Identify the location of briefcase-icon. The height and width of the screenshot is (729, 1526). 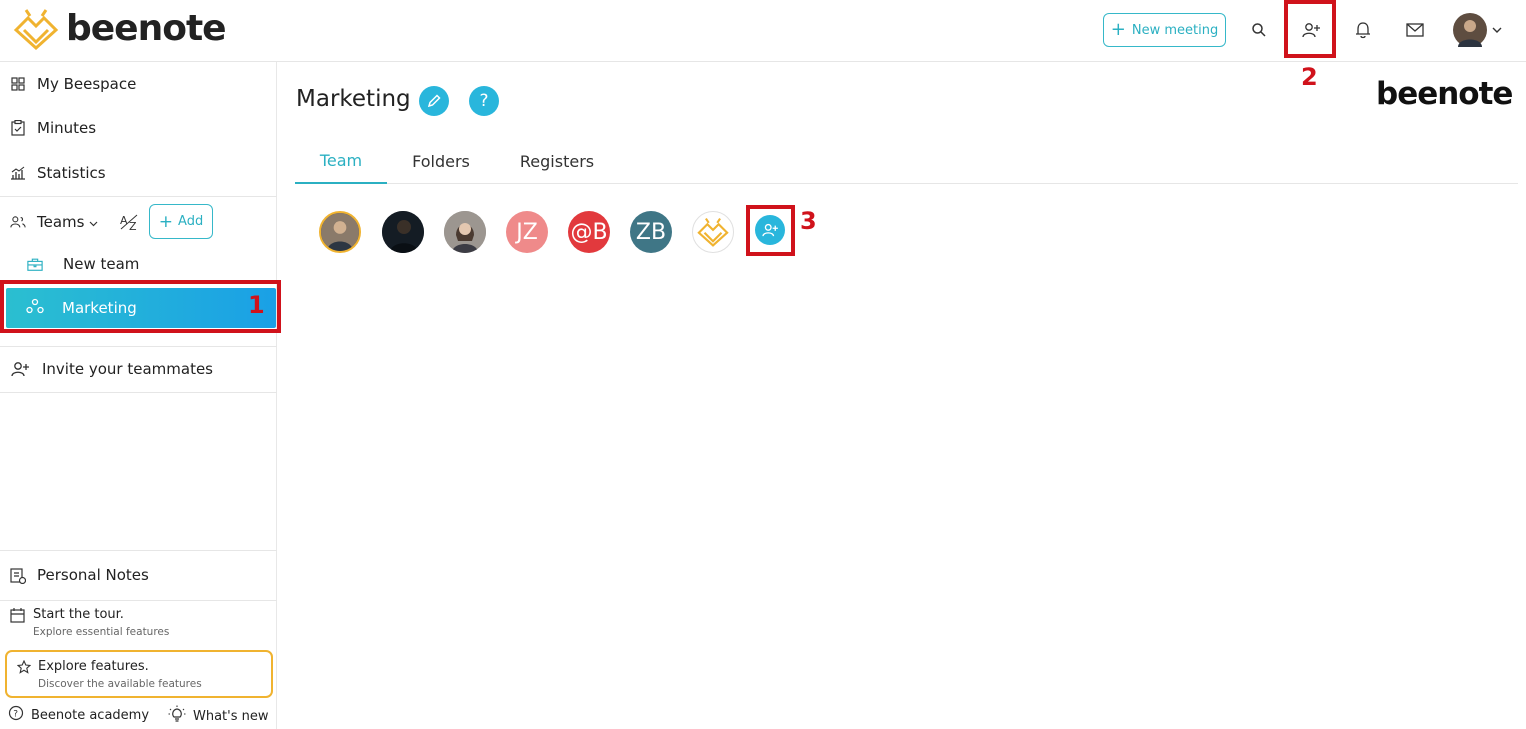
(35, 264).